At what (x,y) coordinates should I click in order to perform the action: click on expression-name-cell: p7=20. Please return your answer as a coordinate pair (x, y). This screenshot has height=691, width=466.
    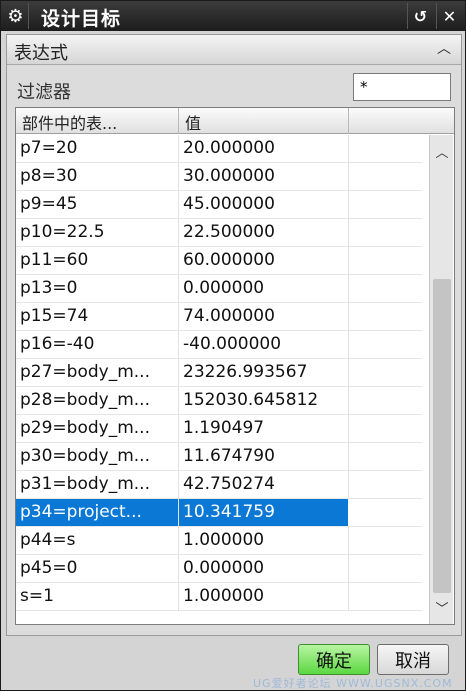
    Looking at the image, I should click on (97, 148).